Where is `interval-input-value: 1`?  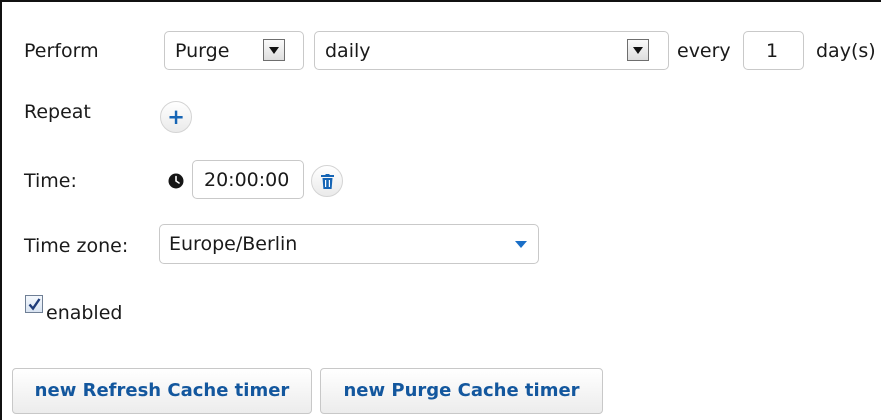
interval-input-value: 1 is located at coordinates (772, 51).